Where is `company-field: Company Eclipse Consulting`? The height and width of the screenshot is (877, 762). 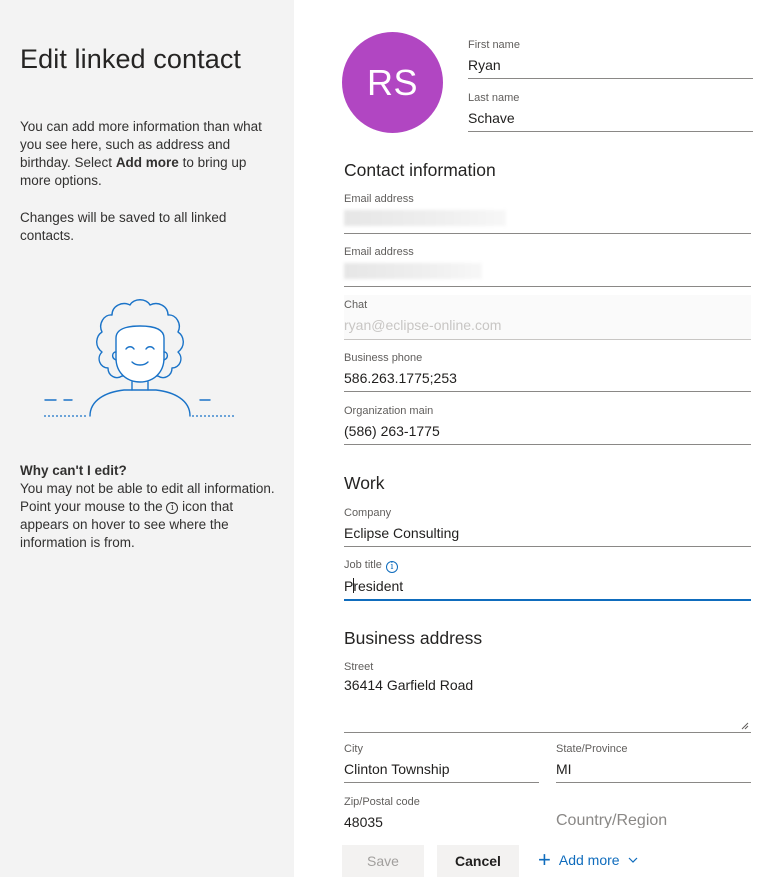
company-field: Company Eclipse Consulting is located at coordinates (547, 527).